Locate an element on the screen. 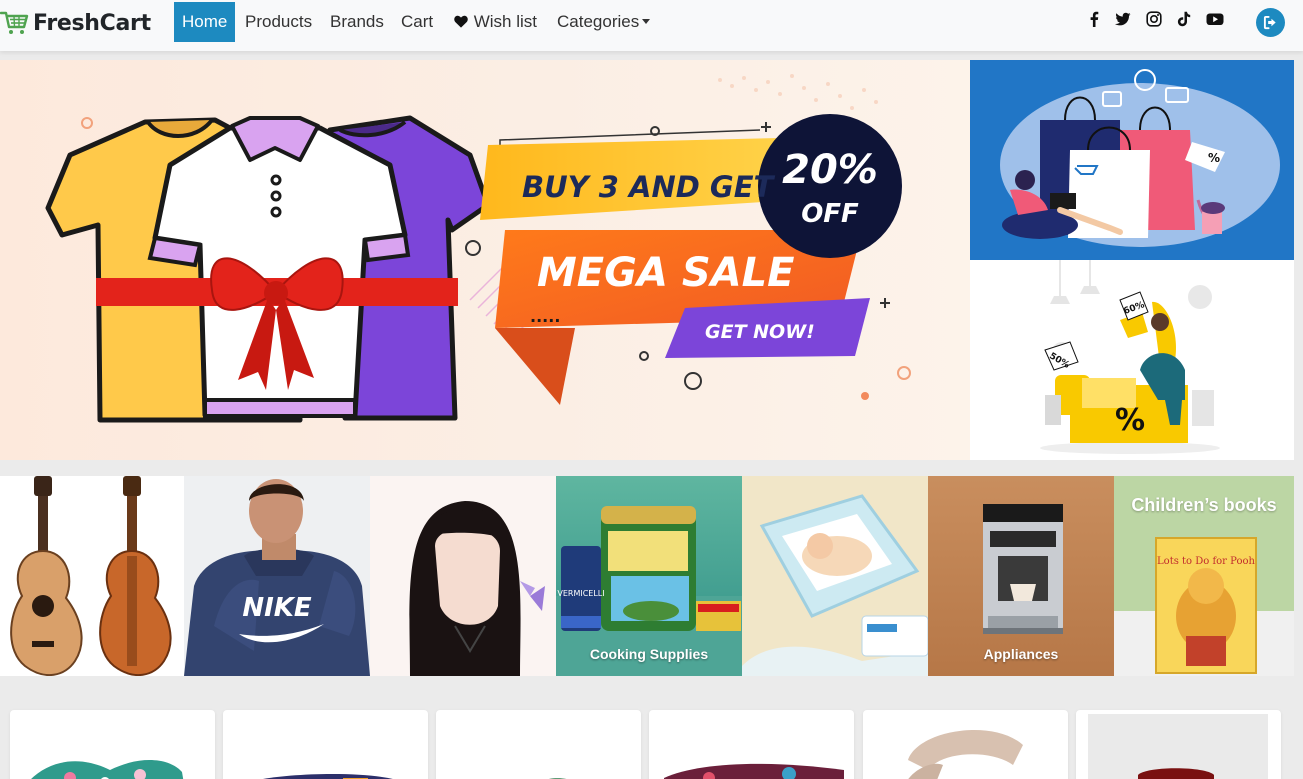 This screenshot has width=1303, height=779. category-appliances: Appliances is located at coordinates (1021, 576).